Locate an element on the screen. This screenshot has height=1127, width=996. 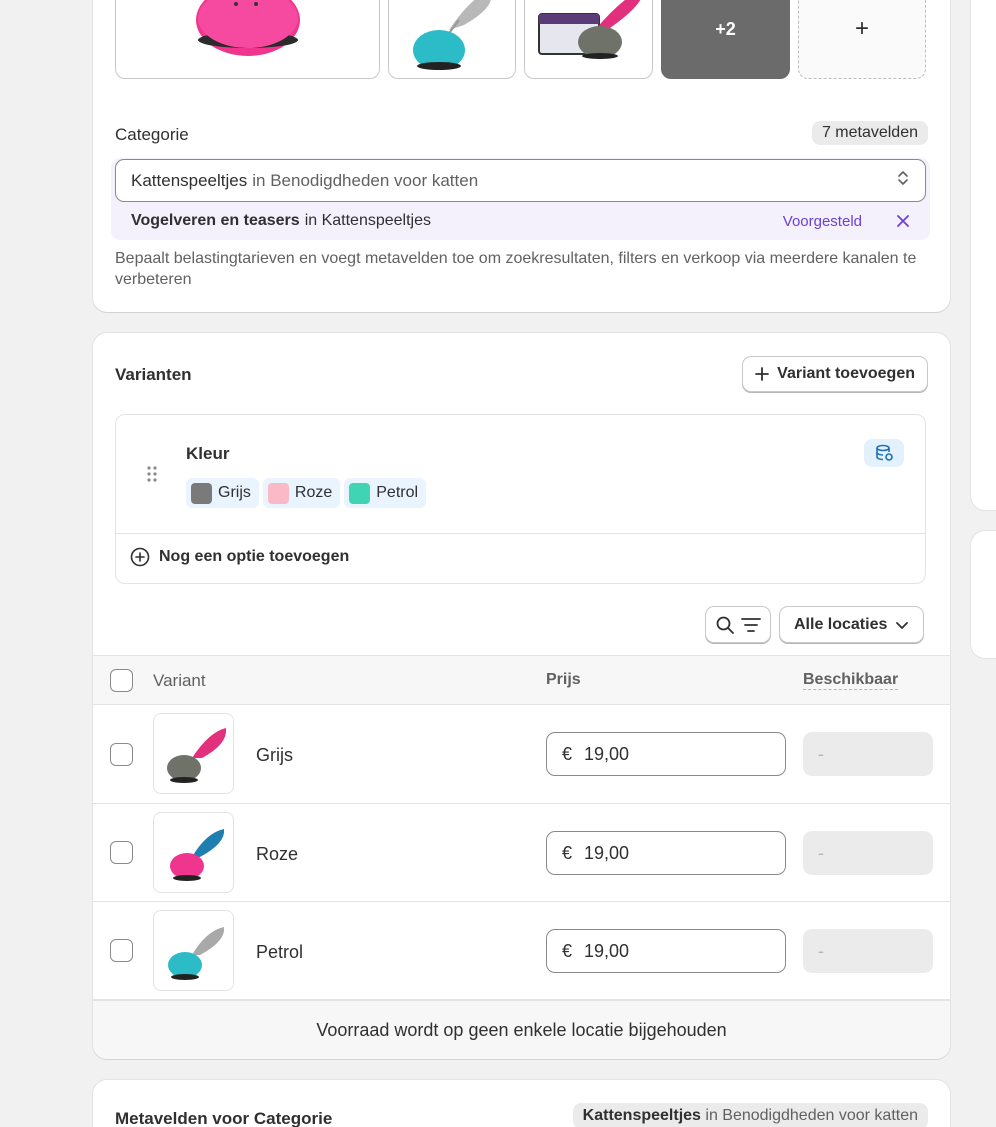
variant-name: Roze is located at coordinates (277, 854).